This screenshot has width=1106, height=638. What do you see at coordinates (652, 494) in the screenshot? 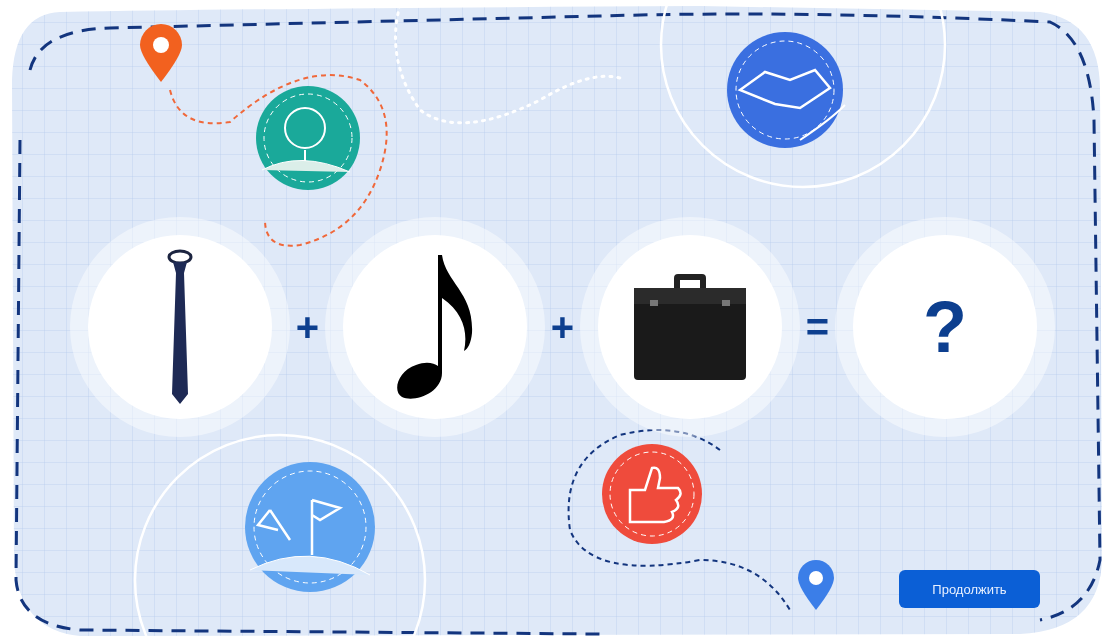
I see `thumbs-up-sticker-icon` at bounding box center [652, 494].